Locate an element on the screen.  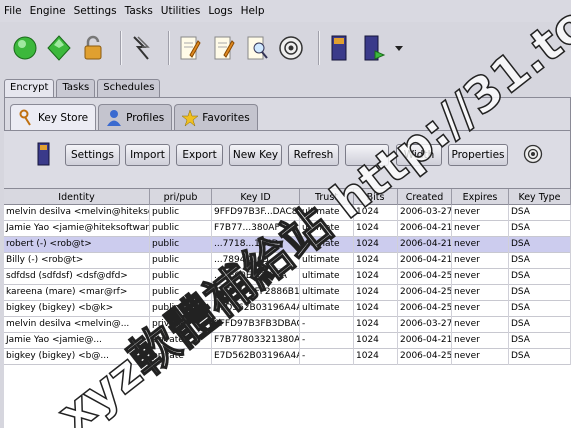
lightning-icon is located at coordinates (141, 48).